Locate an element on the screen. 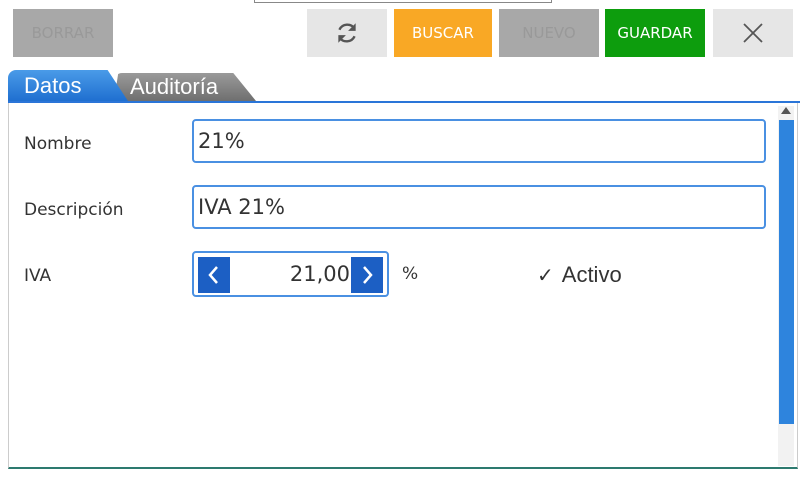 The height and width of the screenshot is (482, 804). descripcion-field: IVA 21% is located at coordinates (479, 207).